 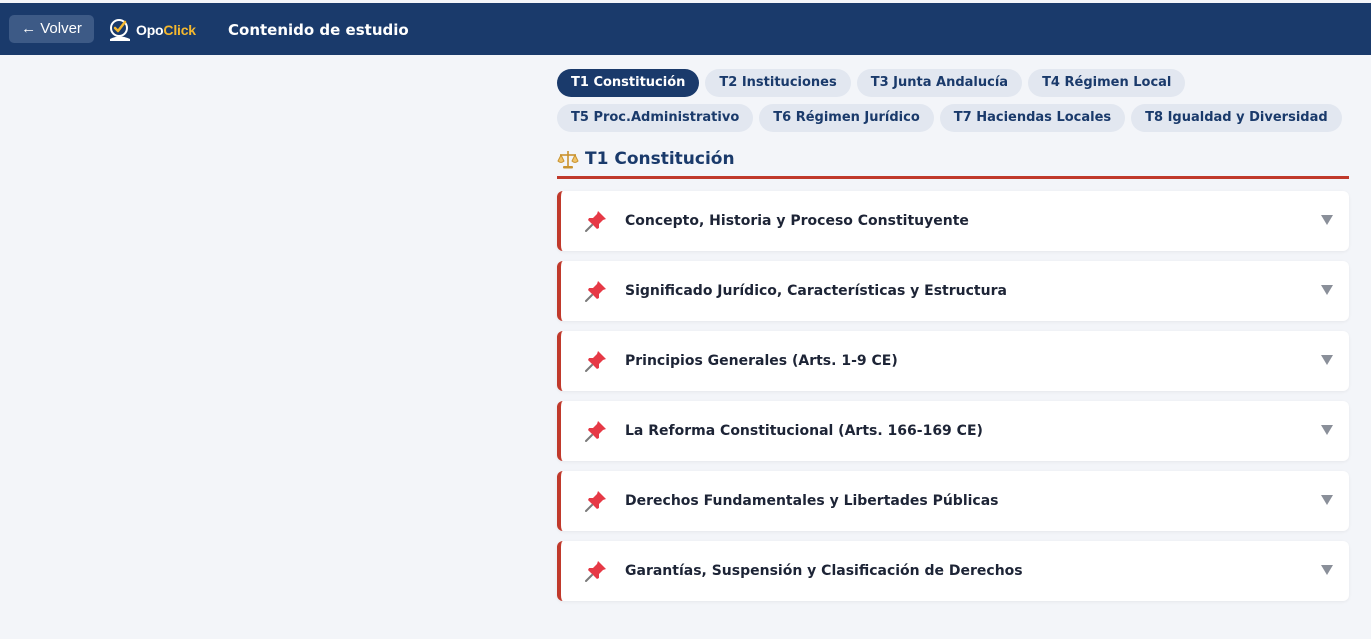 I want to click on subtopic-card: Principios Generales (Arts. 1-9 CE), so click(x=953, y=361).